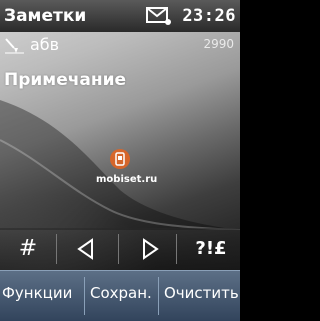 The image size is (320, 321). Describe the element at coordinates (127, 179) in the screenshot. I see `watermark-text: mobiset.ru` at that location.